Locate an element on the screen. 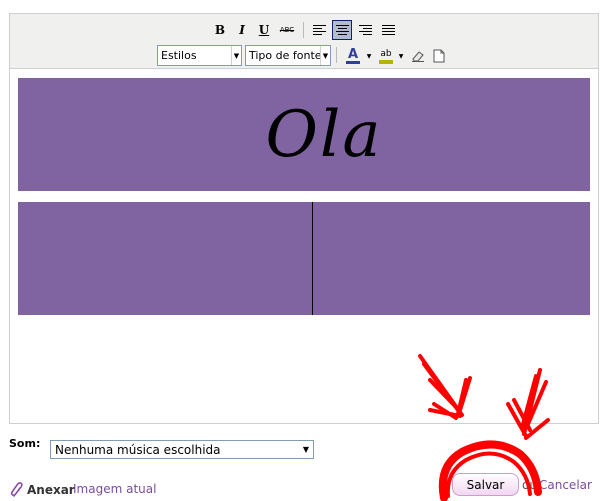 Image resolution: width=603 pixels, height=501 pixels. sound-label: Som: is located at coordinates (25, 443).